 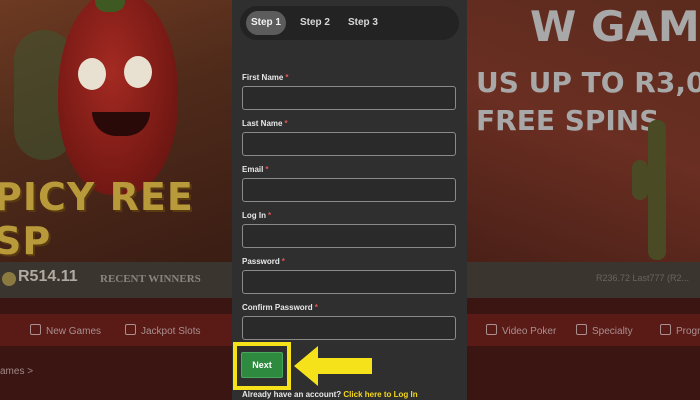 What do you see at coordinates (48, 276) in the screenshot?
I see `jackpot-amount: R514.11` at bounding box center [48, 276].